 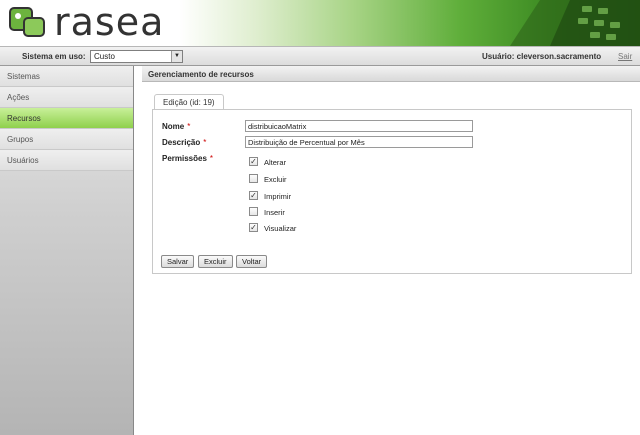 I want to click on system-select-value: Custo, so click(x=104, y=56).